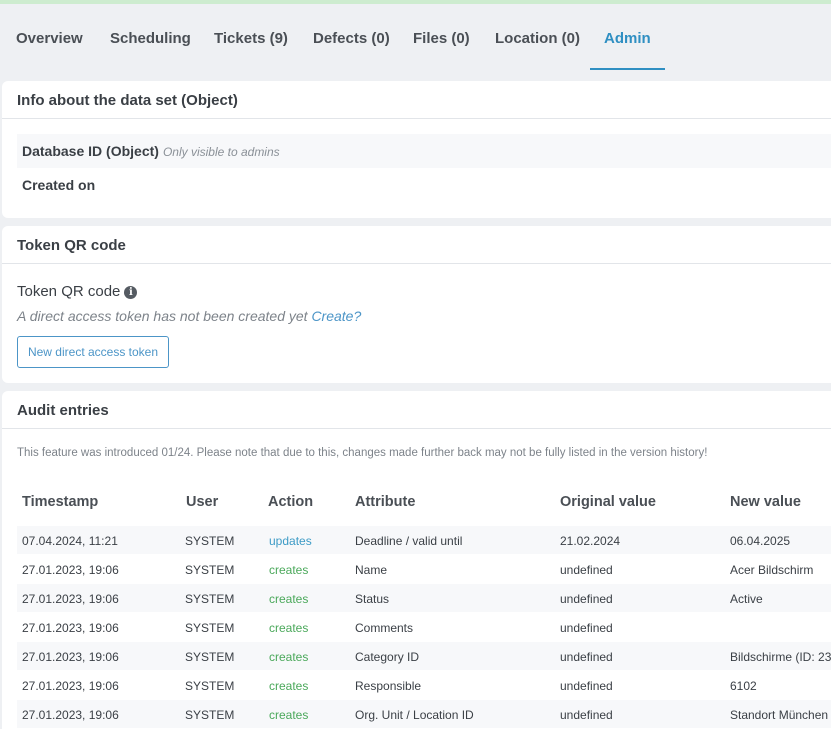 The image size is (831, 729). Describe the element at coordinates (372, 599) in the screenshot. I see `cell-attribute: Status` at that location.